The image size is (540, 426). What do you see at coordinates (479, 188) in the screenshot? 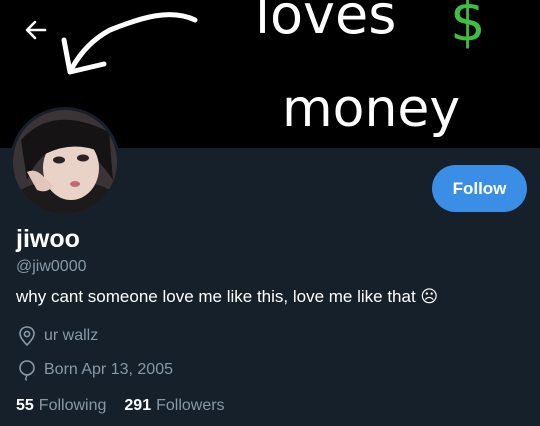
I see `follow-button: Follow` at bounding box center [479, 188].